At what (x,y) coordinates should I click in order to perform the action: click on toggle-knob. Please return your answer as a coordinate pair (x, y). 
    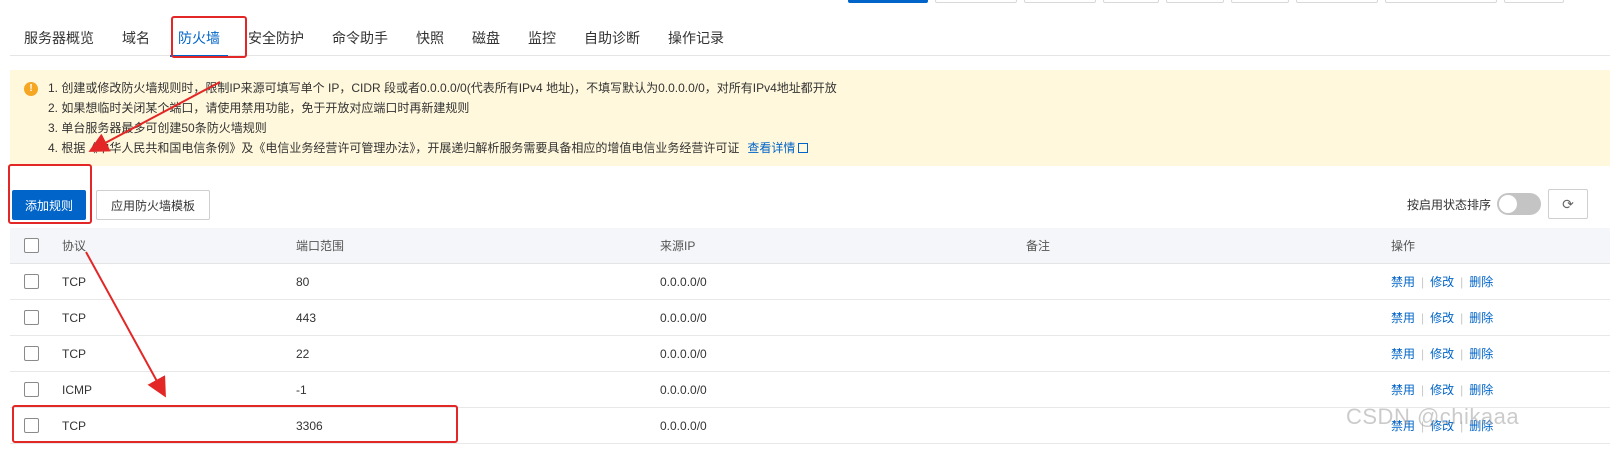
    Looking at the image, I should click on (1508, 204).